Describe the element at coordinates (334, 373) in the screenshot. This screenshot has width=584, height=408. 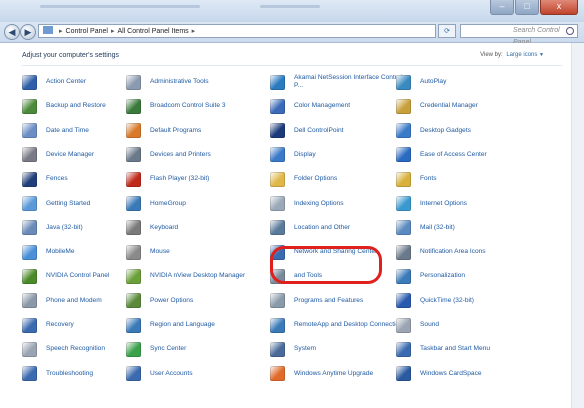
I see `control-panel-item-label: Windows Anytime Upgrade` at that location.